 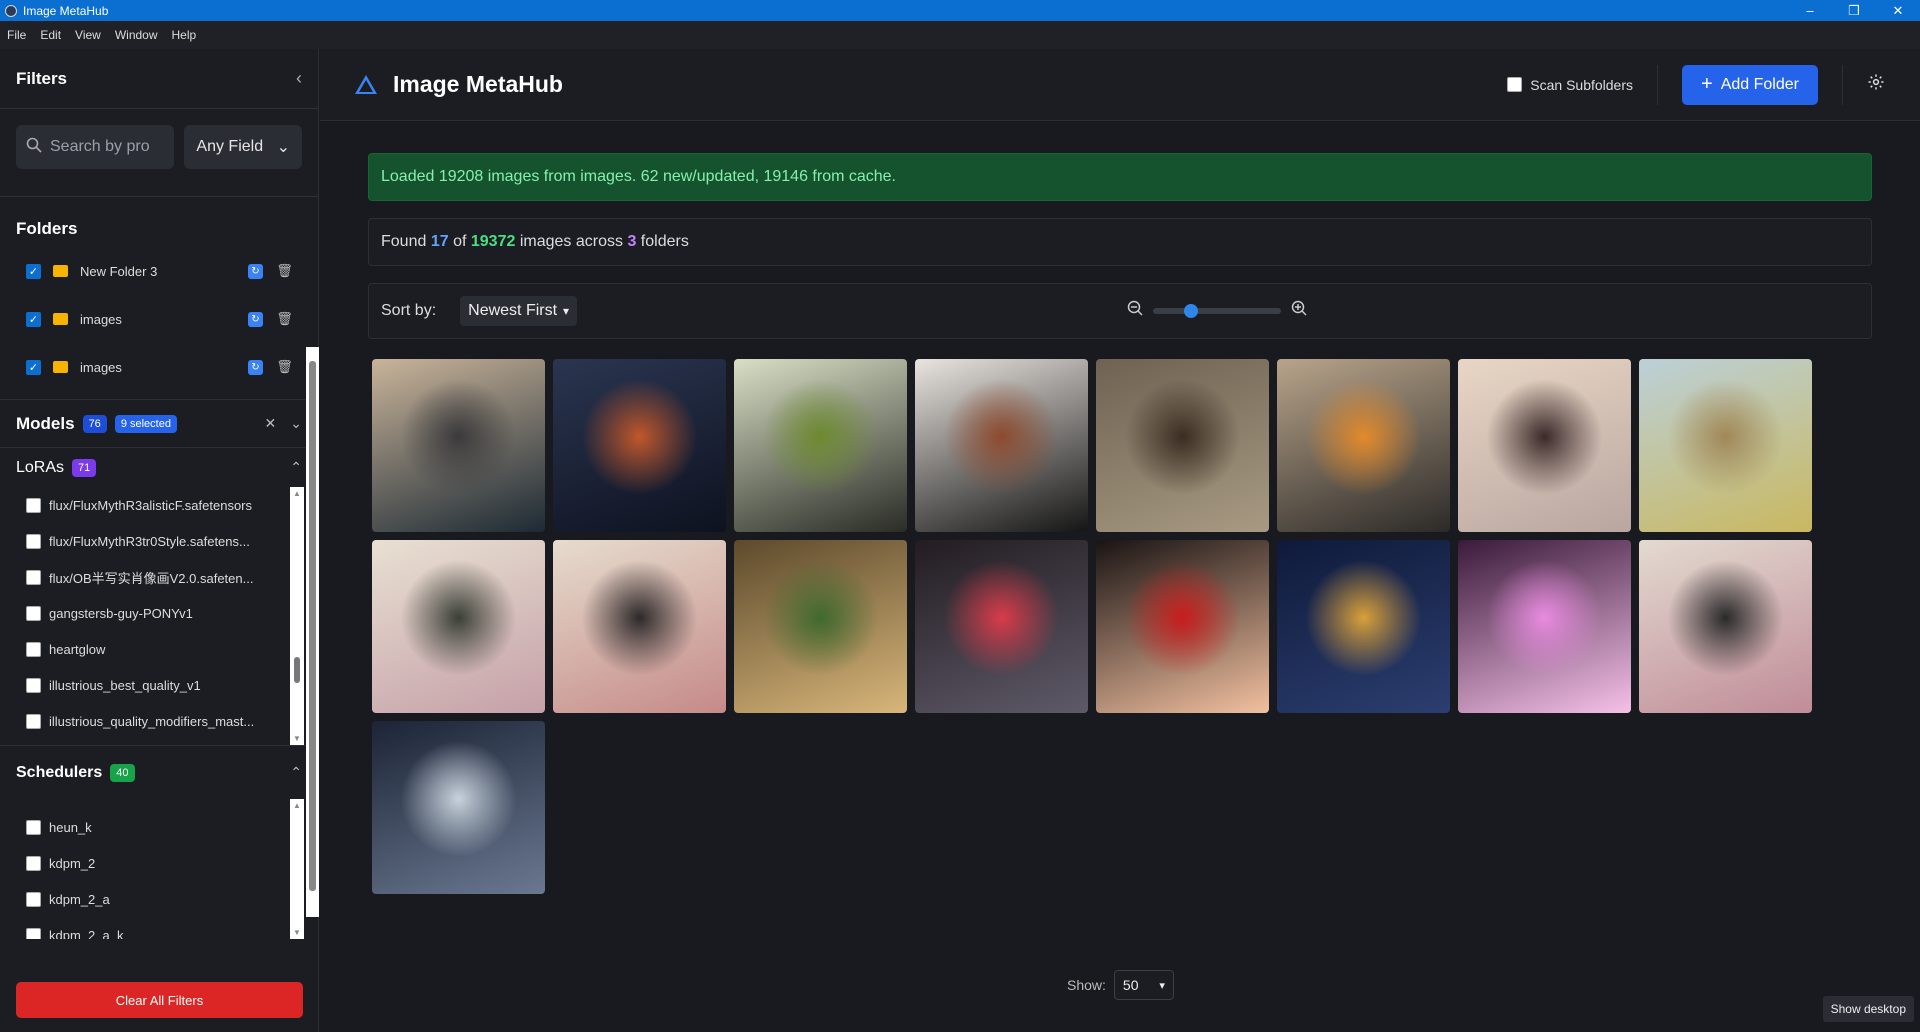 What do you see at coordinates (1182, 445) in the screenshot?
I see `thumbnail-stone-doorway` at bounding box center [1182, 445].